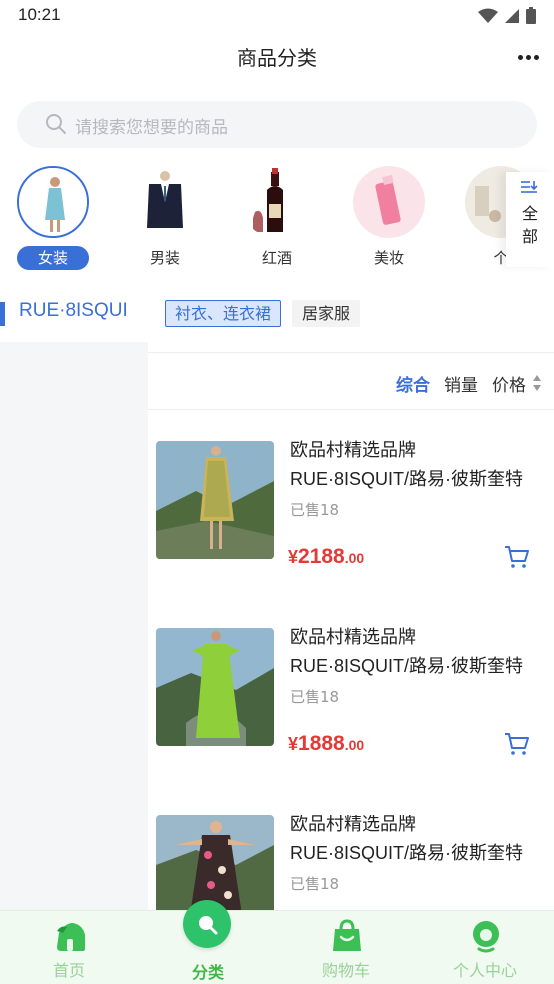 The image size is (554, 984). I want to click on subcategory-tabs: 衬衣、连衣裙 居家服, so click(263, 313).